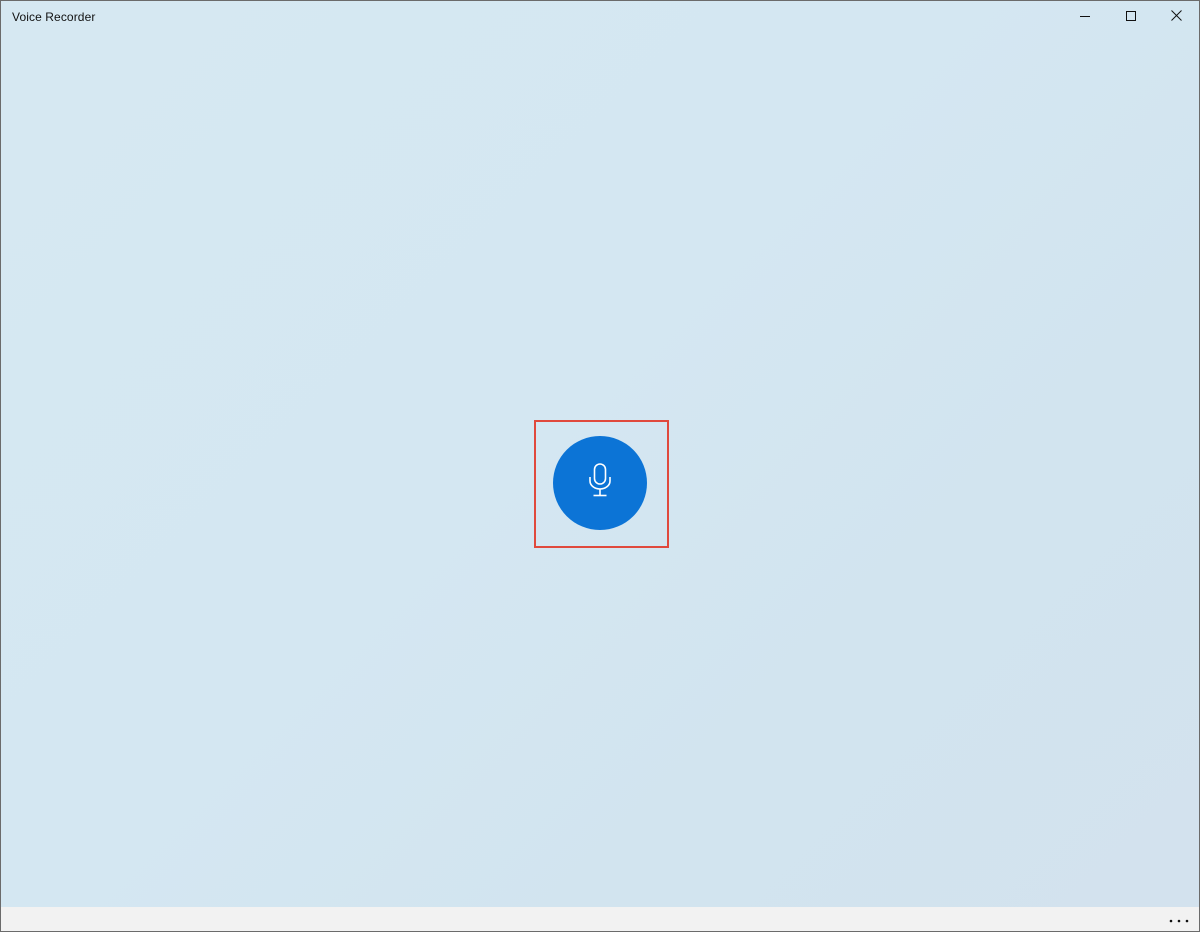 The image size is (1200, 932). What do you see at coordinates (1179, 919) in the screenshot?
I see `more-icon` at bounding box center [1179, 919].